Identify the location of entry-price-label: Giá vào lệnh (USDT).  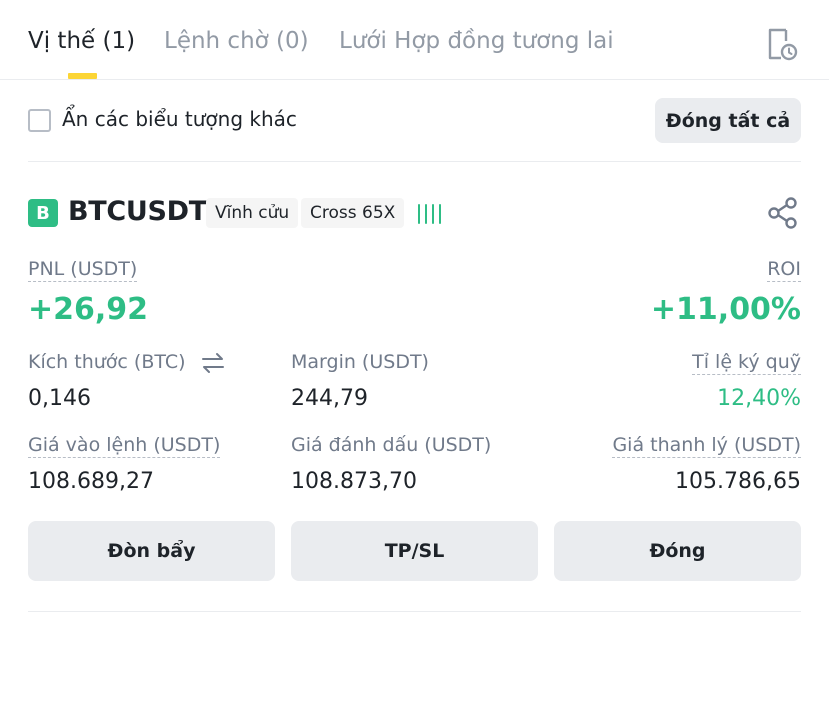
(124, 446).